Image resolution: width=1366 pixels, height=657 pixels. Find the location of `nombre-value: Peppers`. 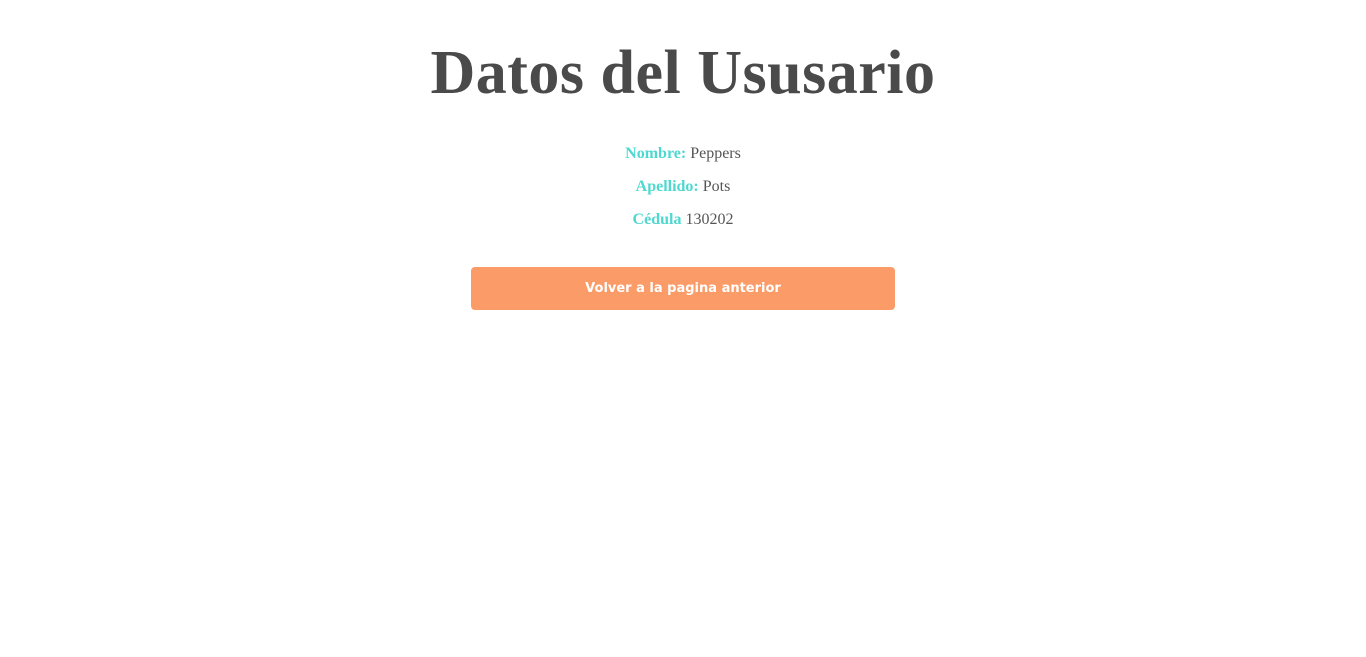

nombre-value: Peppers is located at coordinates (715, 153).